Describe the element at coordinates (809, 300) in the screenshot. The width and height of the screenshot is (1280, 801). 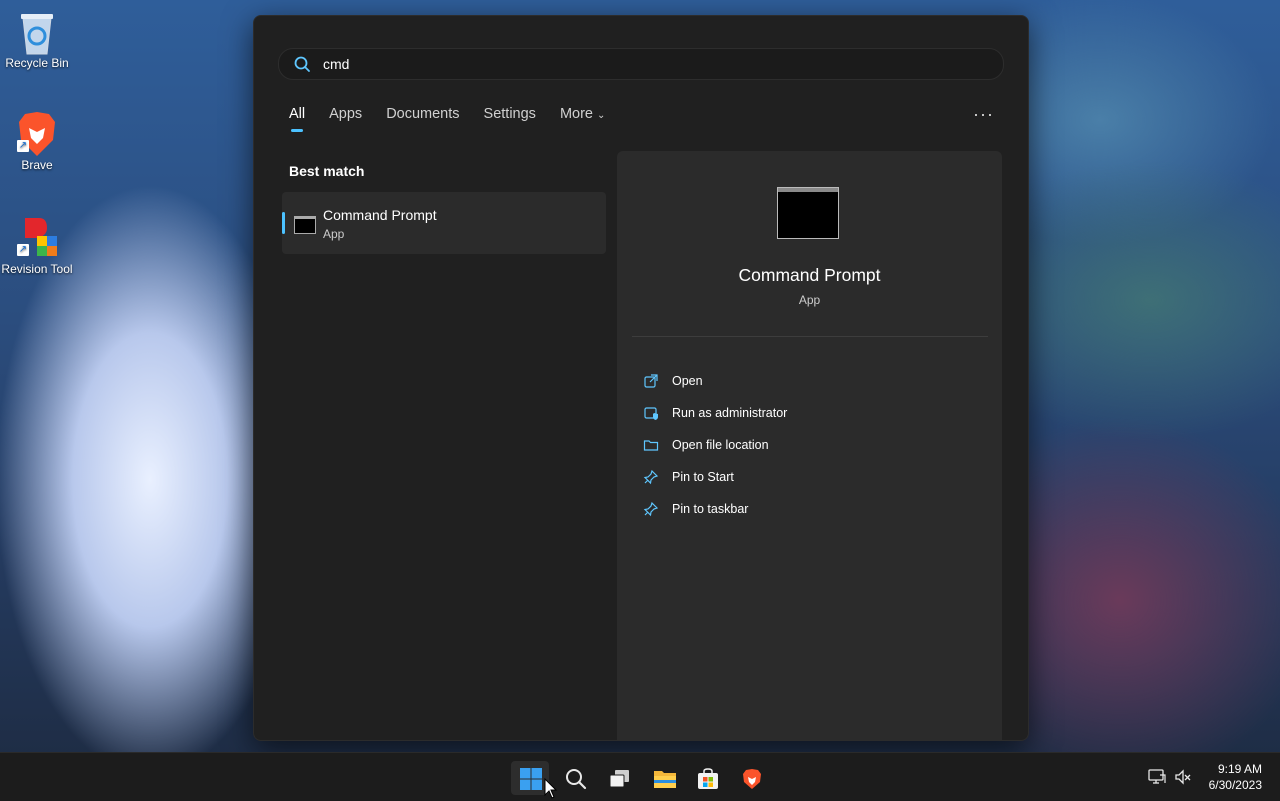
I see `detail-subtitle: App` at that location.